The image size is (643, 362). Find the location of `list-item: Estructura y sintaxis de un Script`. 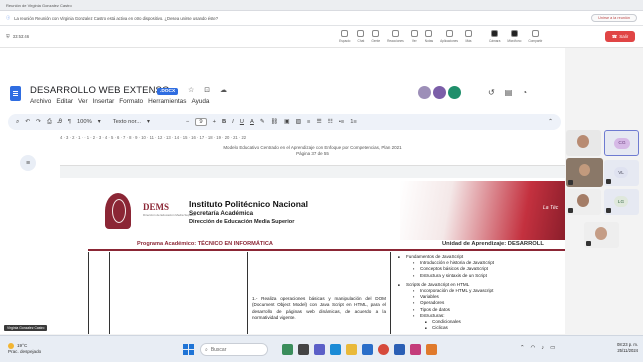

list-item: Estructura y sintaxis de un Script is located at coordinates (478, 276).